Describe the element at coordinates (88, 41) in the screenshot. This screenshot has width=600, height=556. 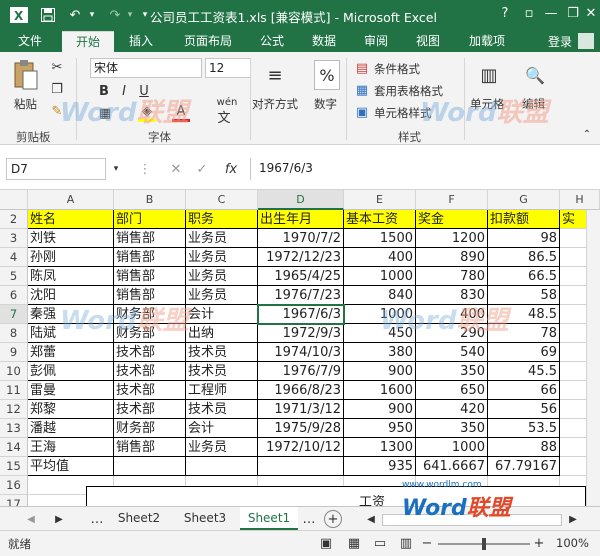
I see `tab-home: 开始` at that location.